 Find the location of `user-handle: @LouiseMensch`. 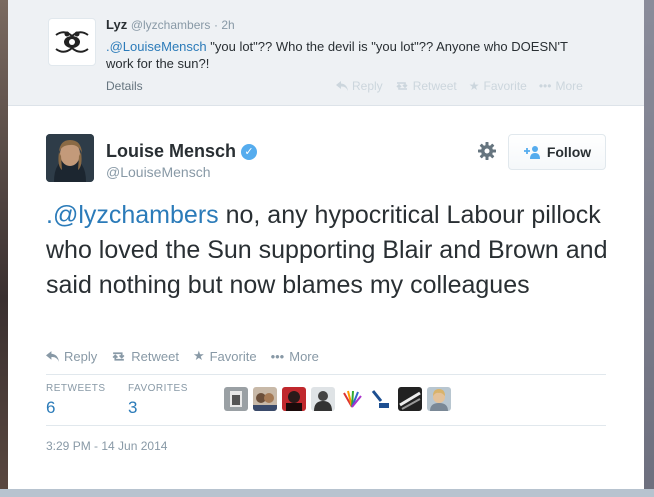

user-handle: @LouiseMensch is located at coordinates (158, 172).